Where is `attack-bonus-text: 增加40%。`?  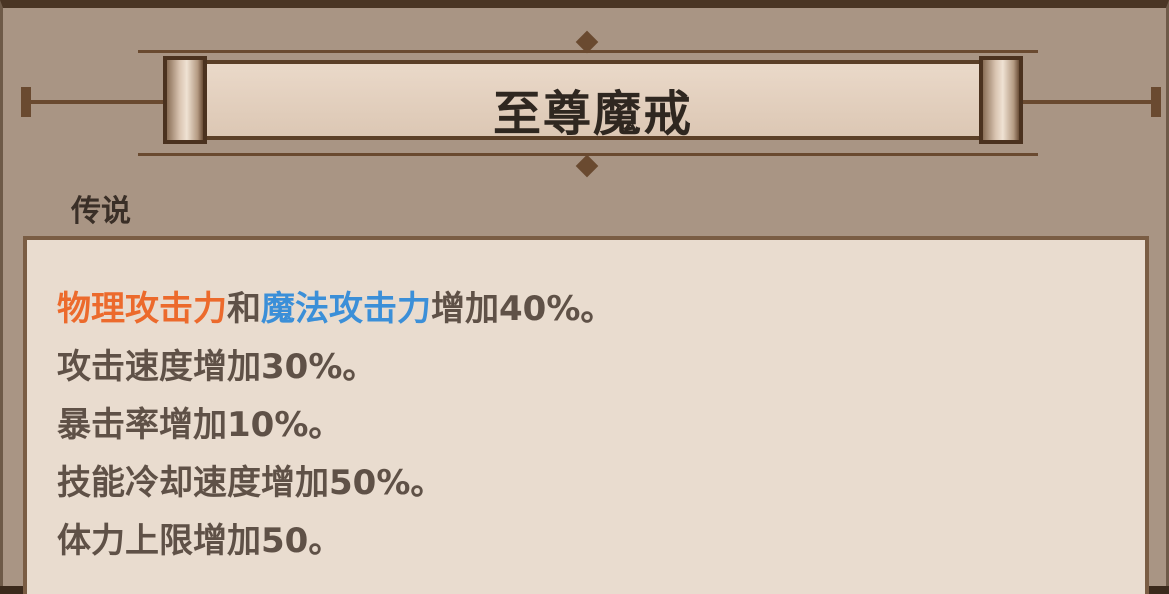
attack-bonus-text: 增加40%。 is located at coordinates (523, 309).